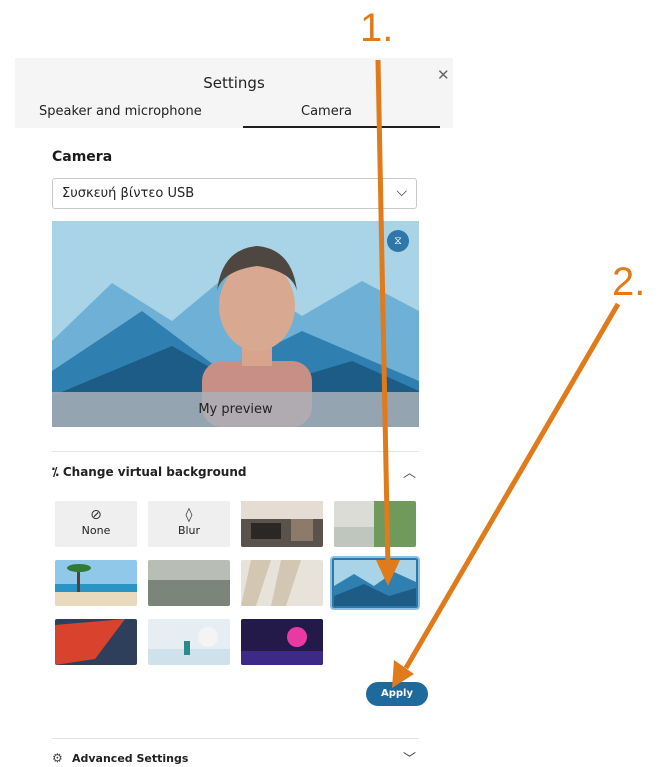 The width and height of the screenshot is (663, 767). I want to click on arrow-1-head, so click(388, 573).